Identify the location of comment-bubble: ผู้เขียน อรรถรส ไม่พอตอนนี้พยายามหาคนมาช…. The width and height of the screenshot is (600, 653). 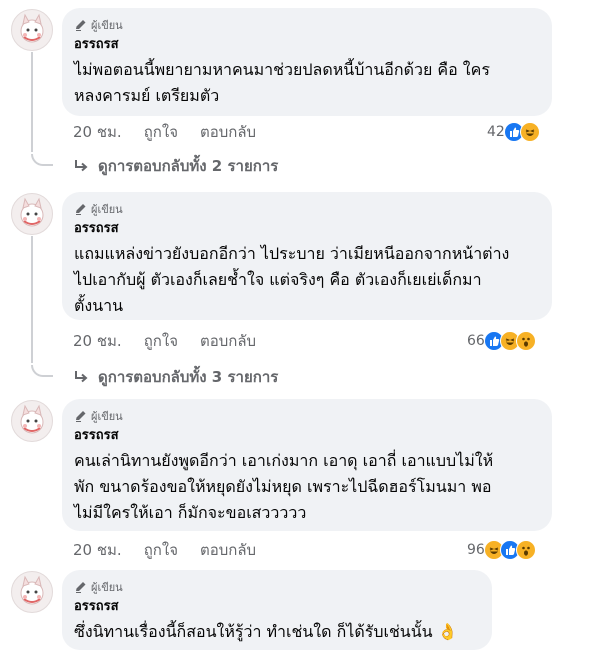
(307, 62).